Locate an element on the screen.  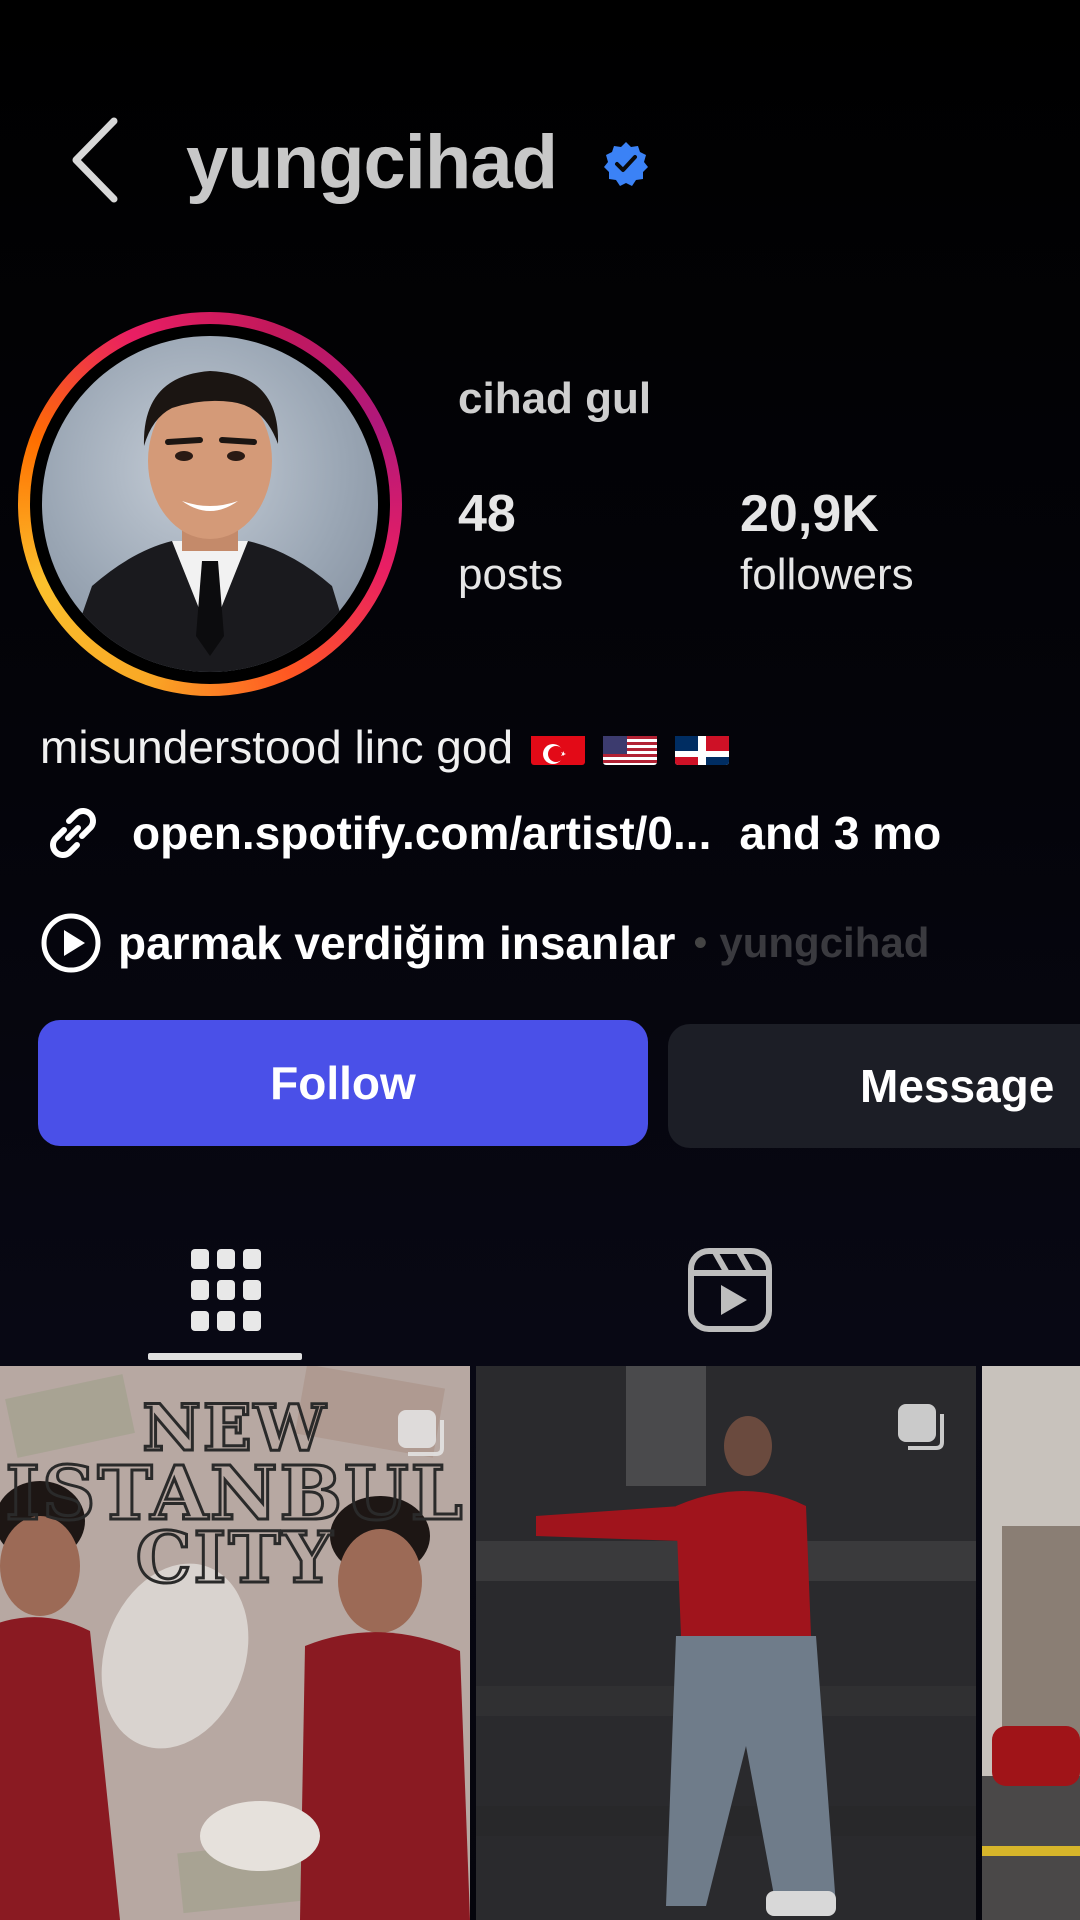
grid-icon is located at coordinates (226, 1290).